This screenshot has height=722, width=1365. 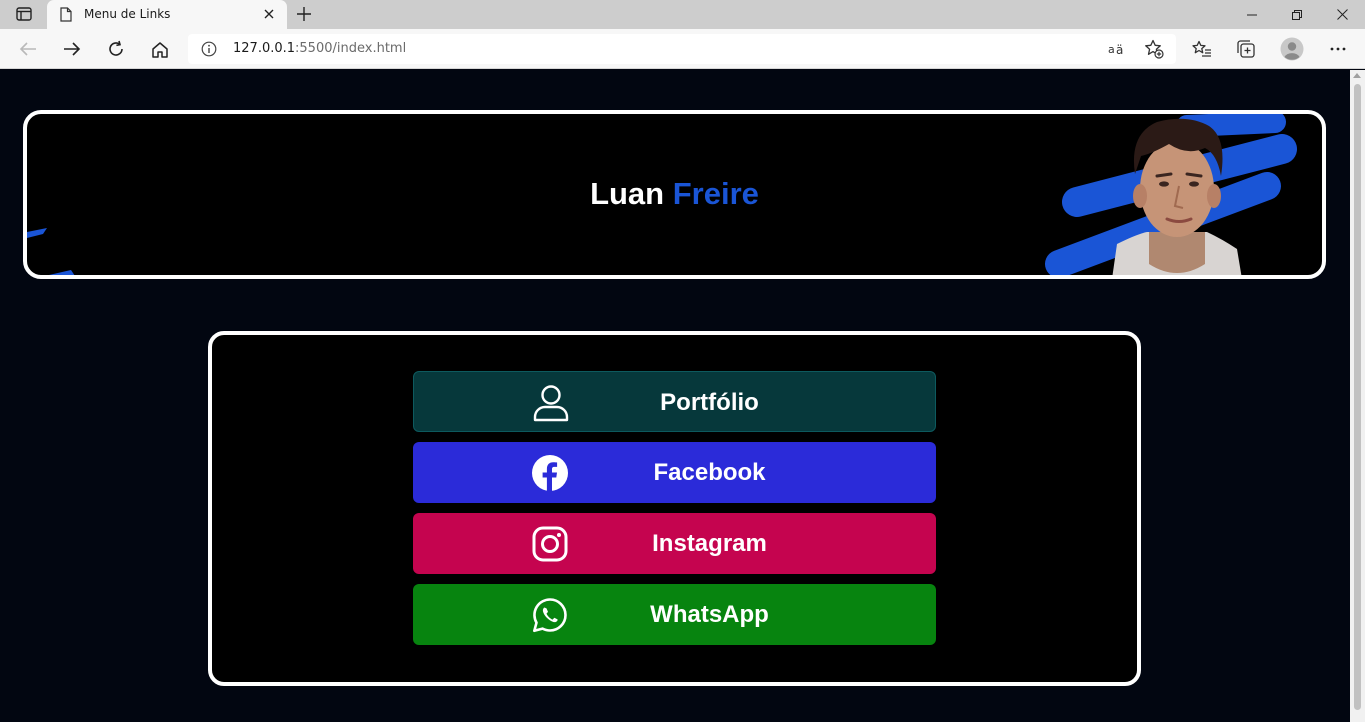 I want to click on back-button, so click(x=28, y=49).